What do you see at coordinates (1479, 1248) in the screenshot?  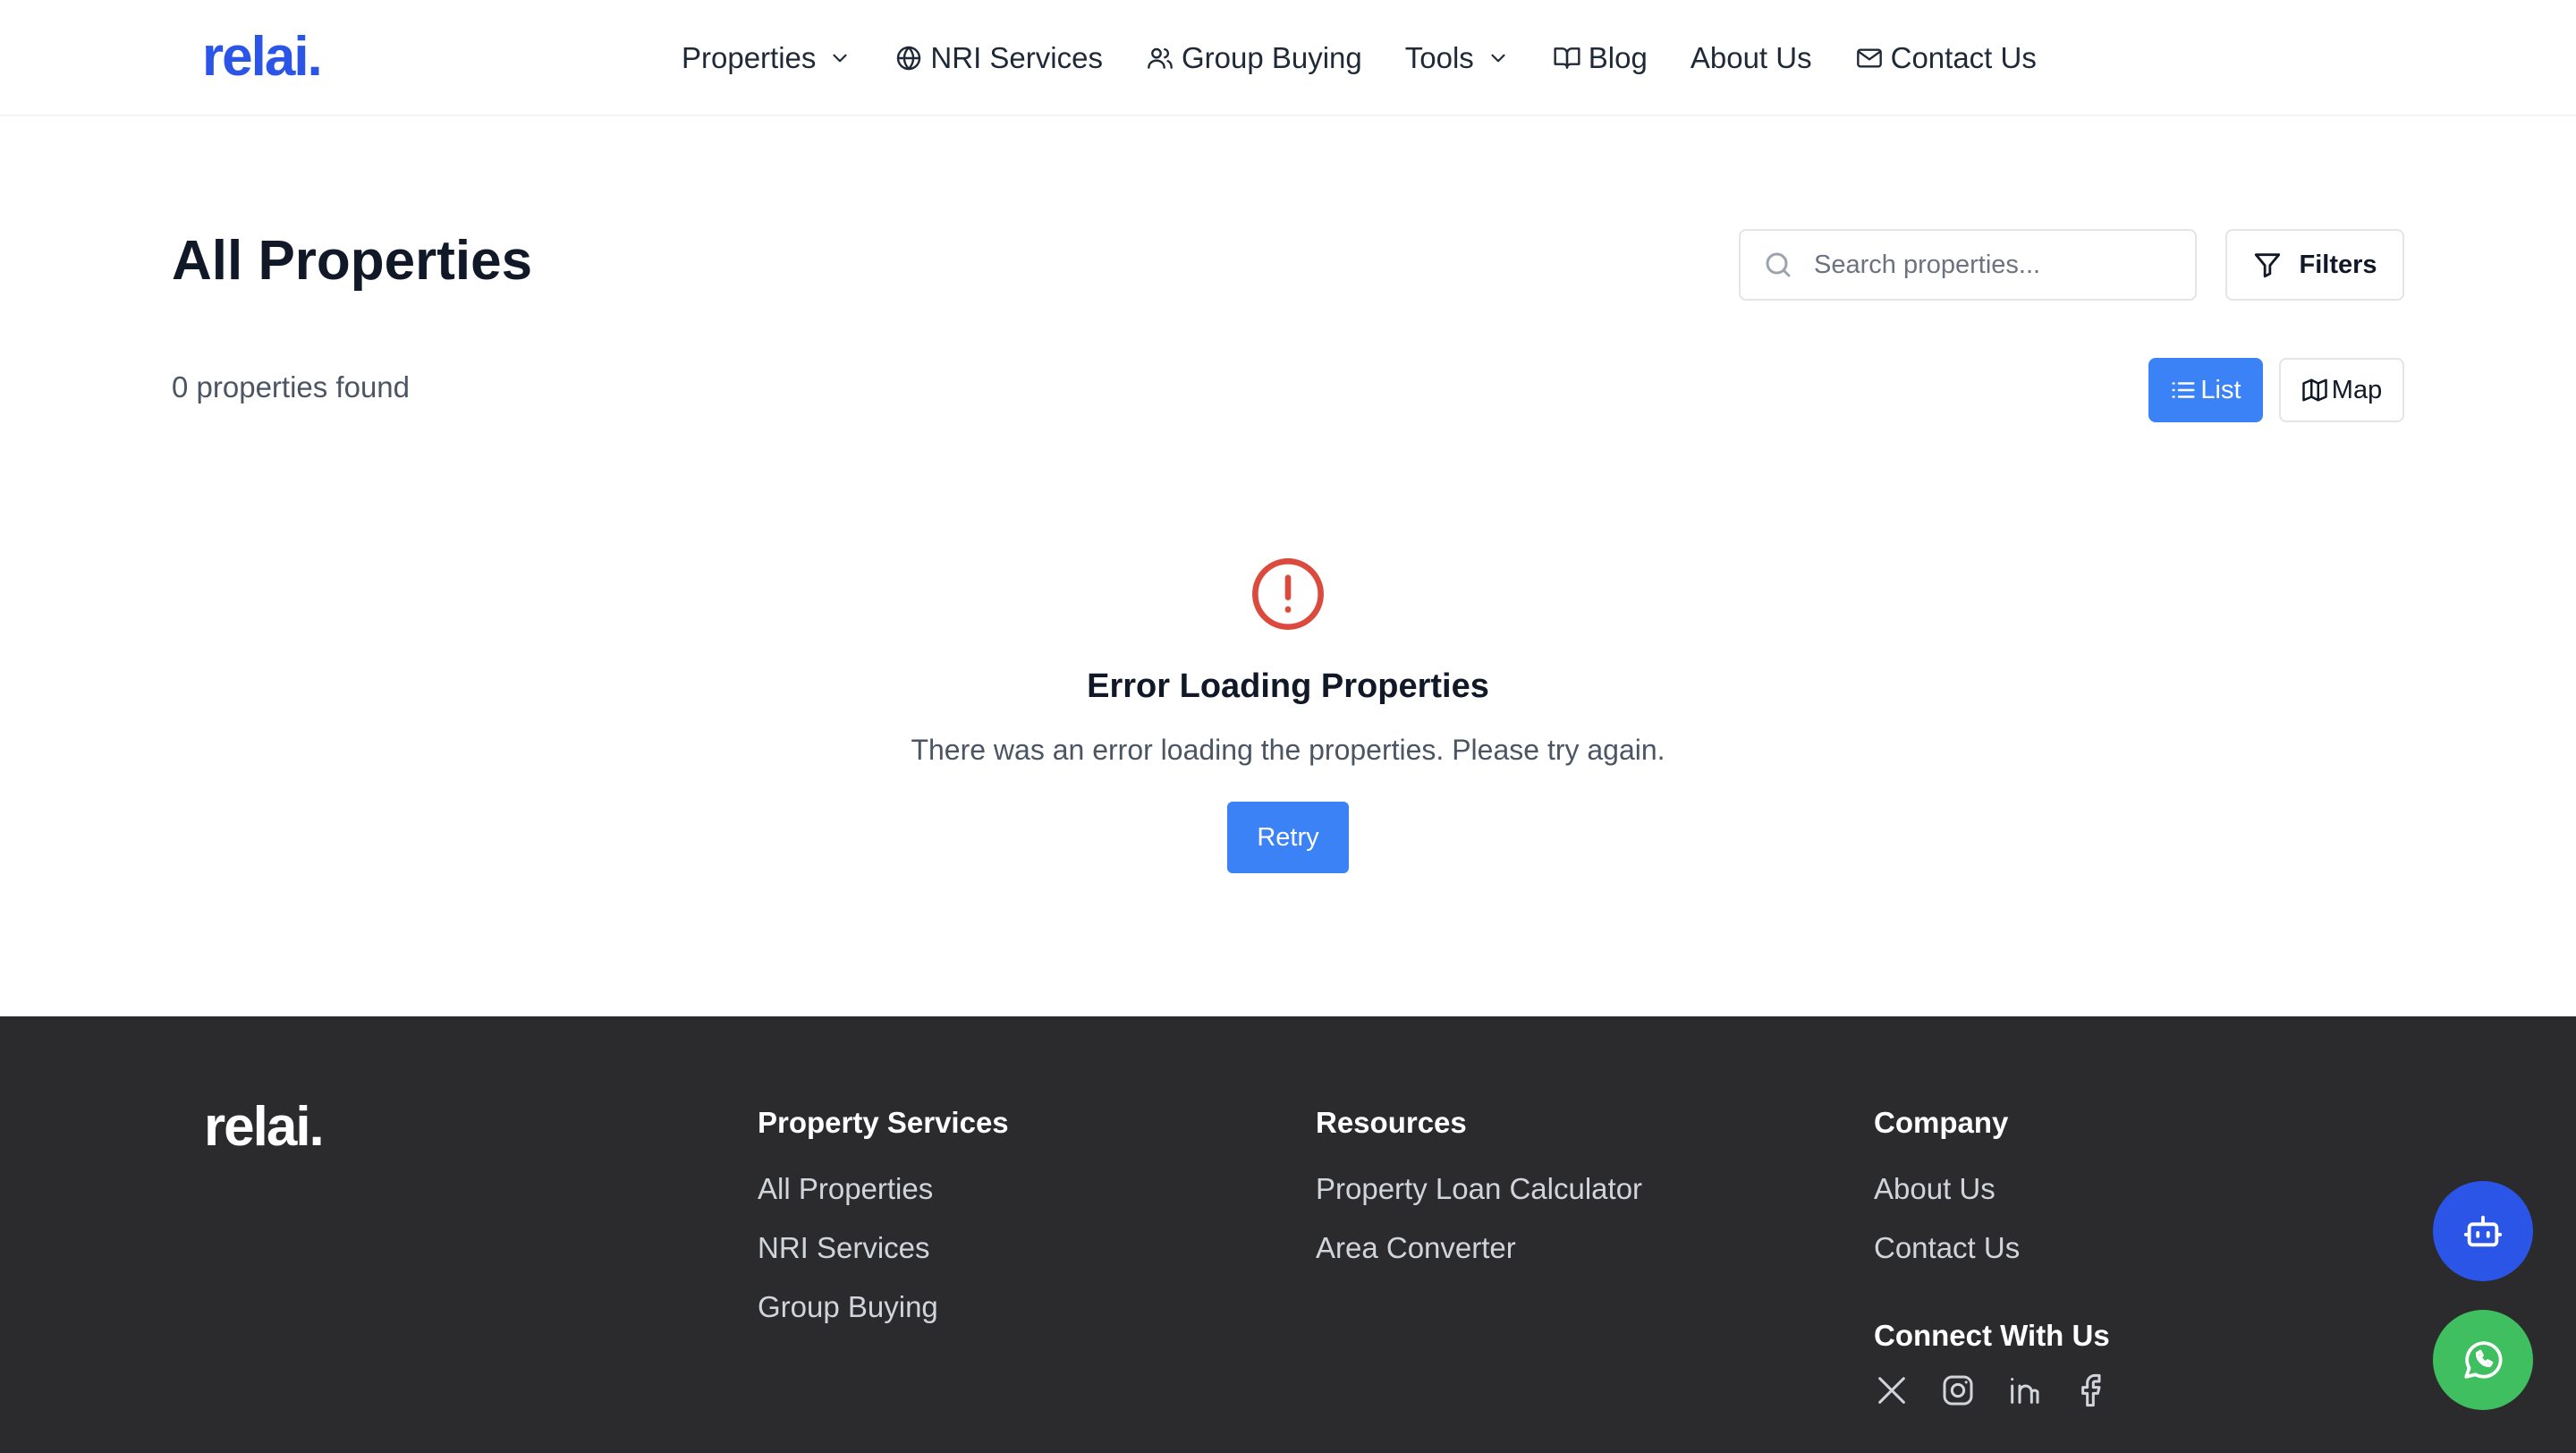 I see `footer-link-area-converter: Area Converter` at bounding box center [1479, 1248].